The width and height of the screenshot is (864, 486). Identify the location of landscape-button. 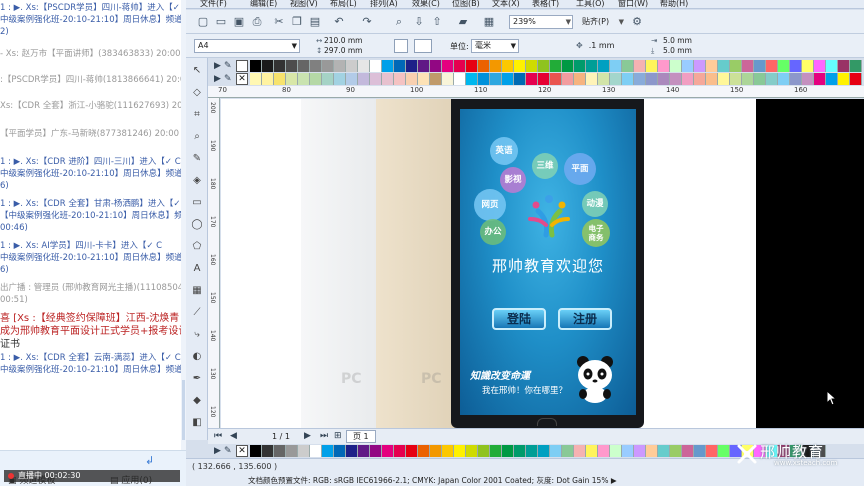
(423, 46).